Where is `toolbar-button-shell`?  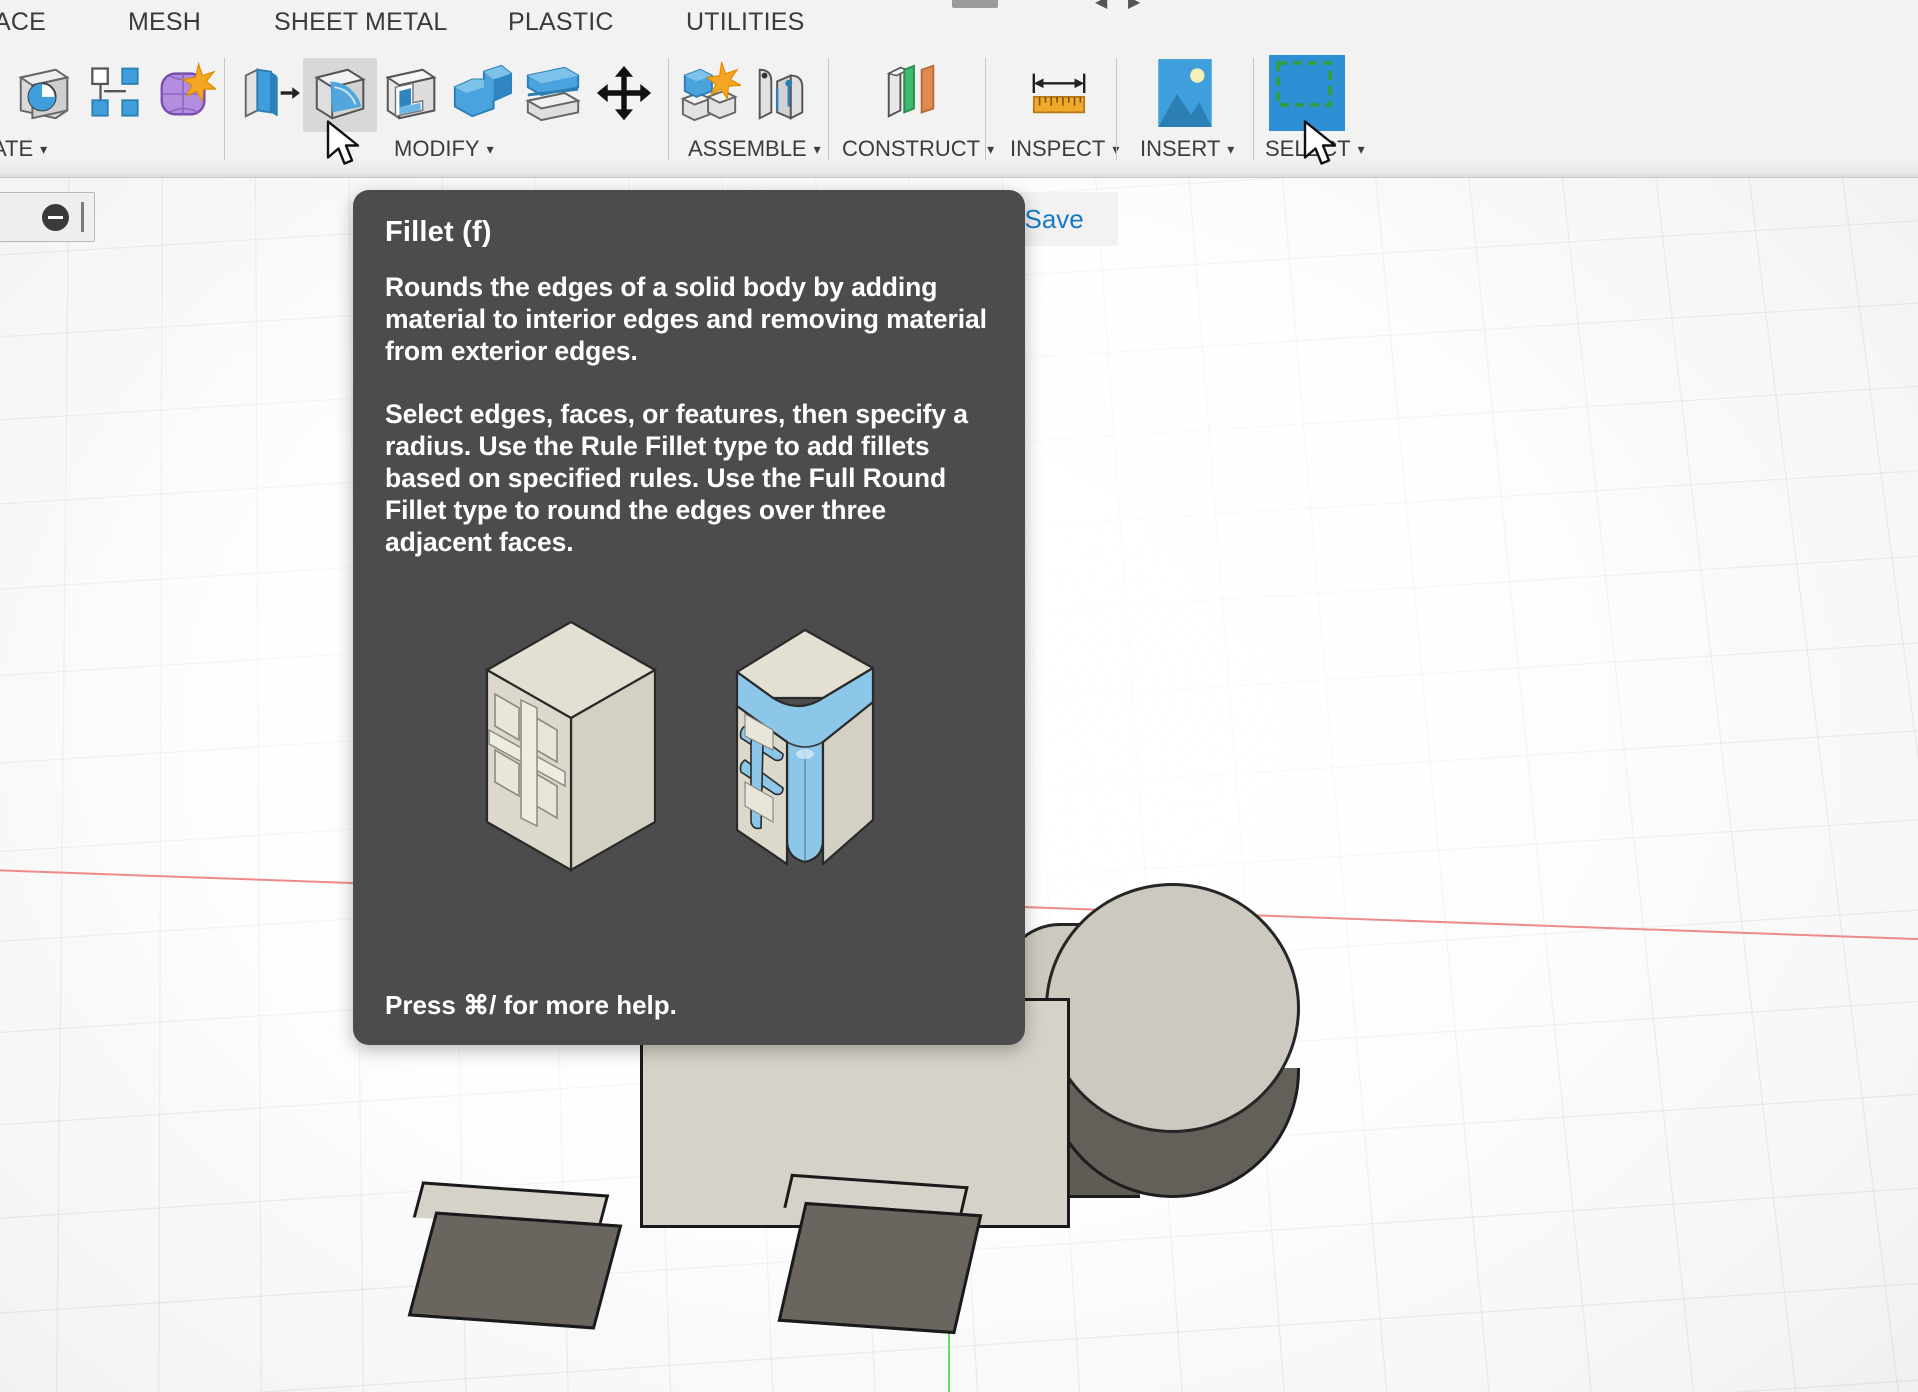
toolbar-button-shell is located at coordinates (411, 95).